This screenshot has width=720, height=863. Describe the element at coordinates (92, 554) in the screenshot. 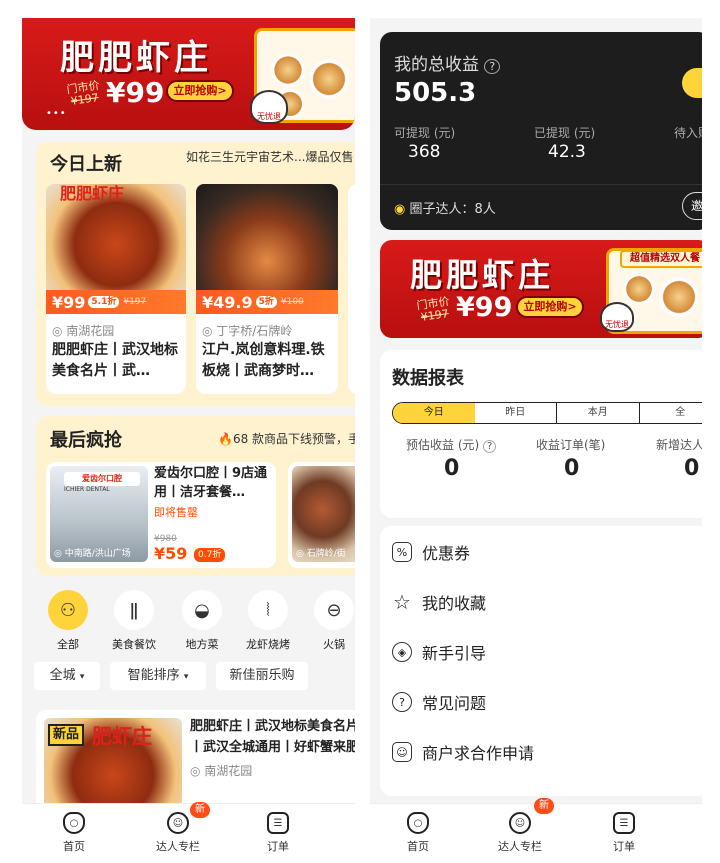

I see `location-text: ◎ 中南路/洪山广场` at that location.